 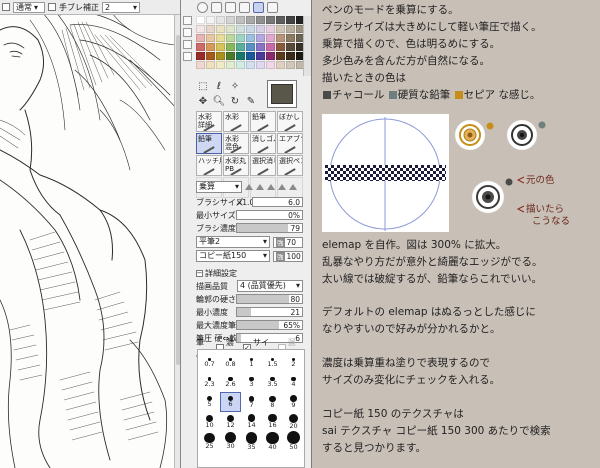 What do you see at coordinates (236, 121) in the screenshot?
I see `brush-tool: 水彩` at bounding box center [236, 121].